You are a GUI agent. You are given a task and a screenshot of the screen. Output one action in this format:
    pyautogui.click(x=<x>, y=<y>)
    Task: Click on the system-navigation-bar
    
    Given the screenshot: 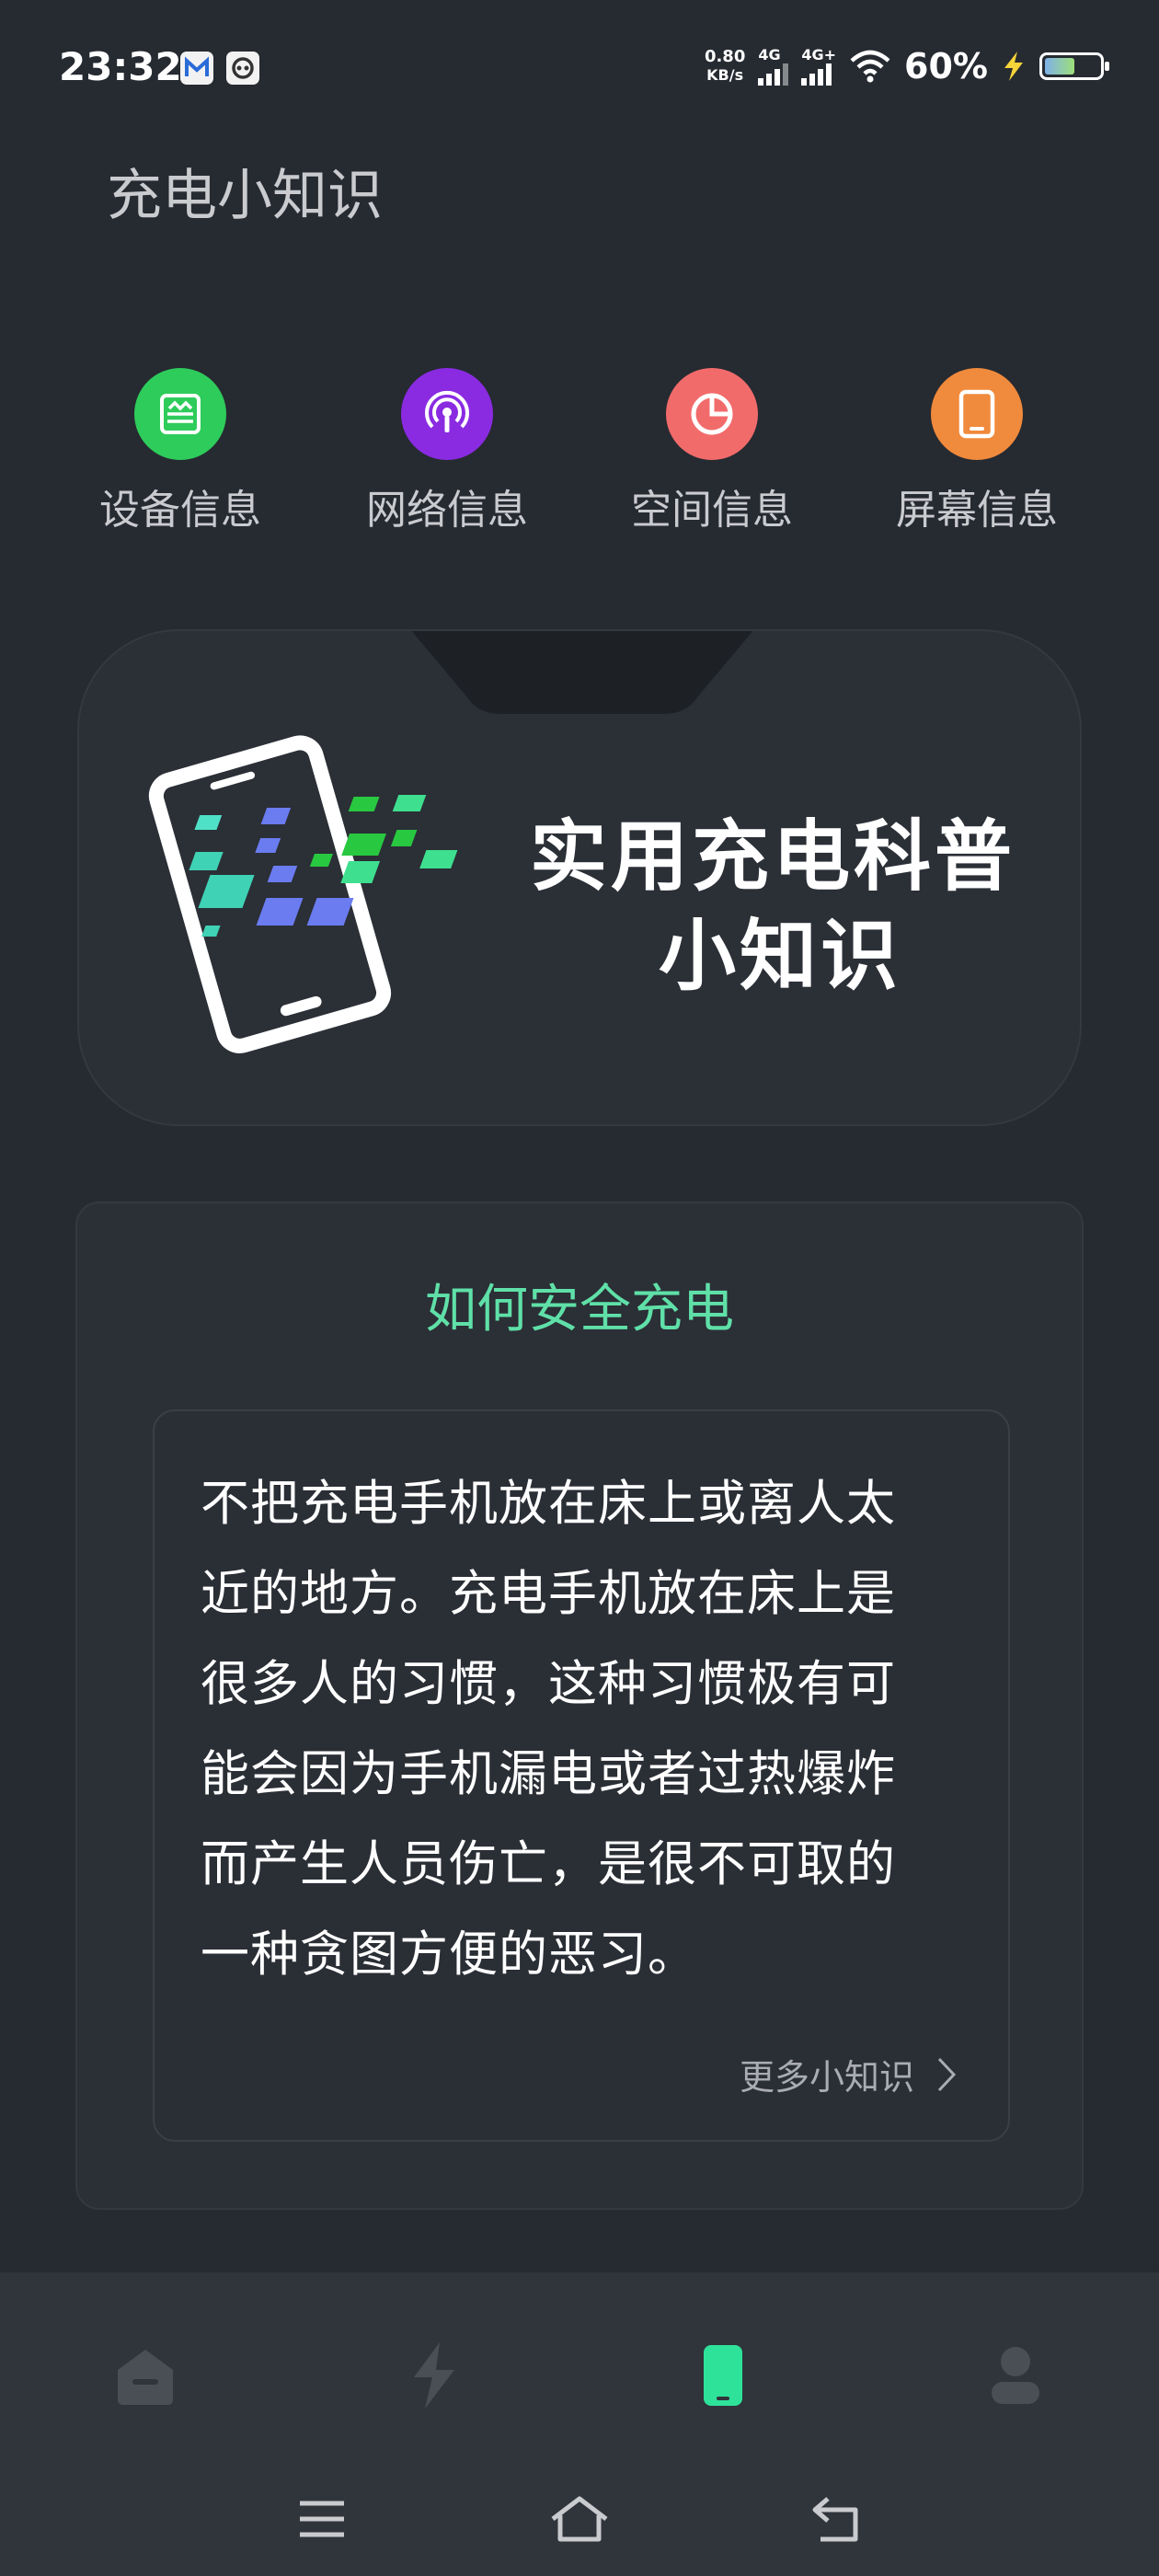 What is the action you would take?
    pyautogui.click(x=579, y=2511)
    